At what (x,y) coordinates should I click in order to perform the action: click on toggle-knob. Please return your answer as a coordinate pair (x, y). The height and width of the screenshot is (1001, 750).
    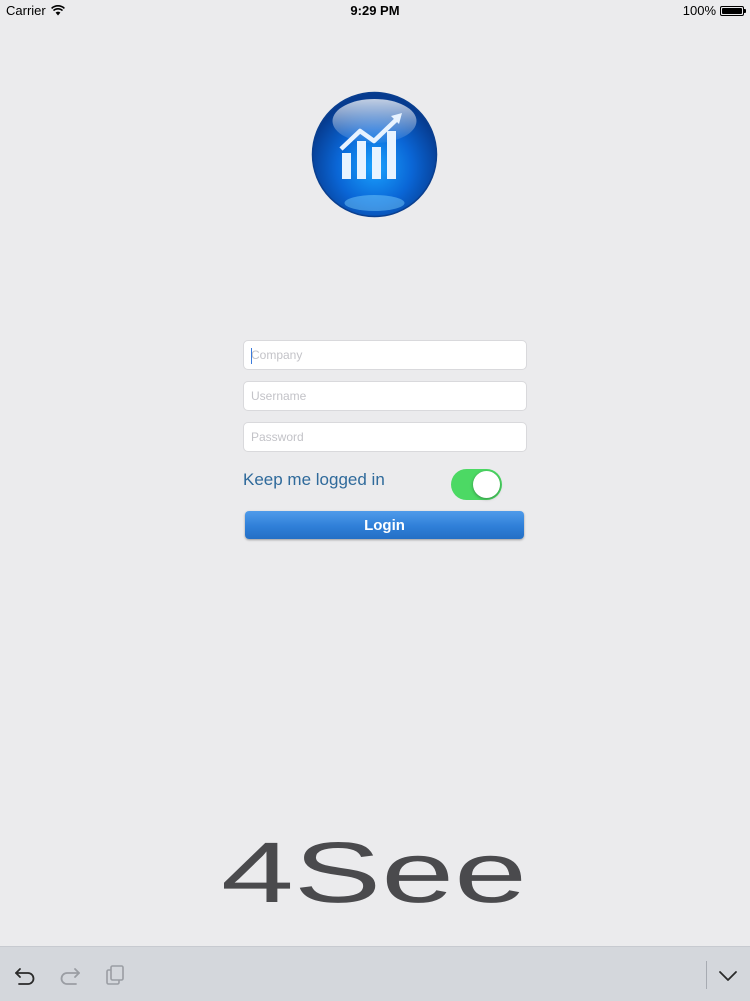
    Looking at the image, I should click on (486, 484).